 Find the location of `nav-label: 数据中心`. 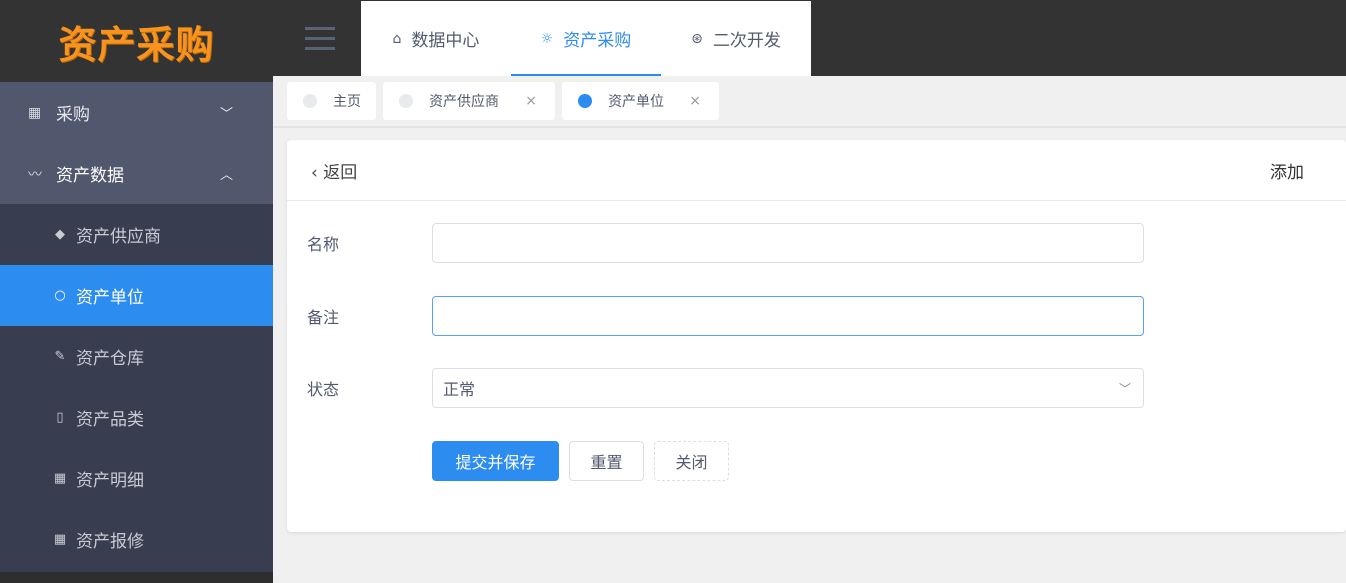

nav-label: 数据中心 is located at coordinates (445, 41).